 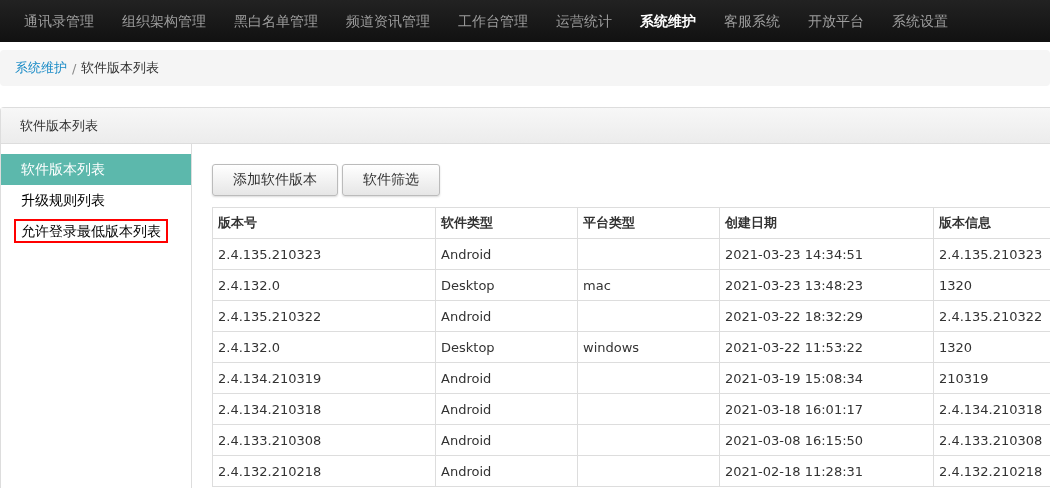 I want to click on sidebar-item: 升级规则列表, so click(x=96, y=200).